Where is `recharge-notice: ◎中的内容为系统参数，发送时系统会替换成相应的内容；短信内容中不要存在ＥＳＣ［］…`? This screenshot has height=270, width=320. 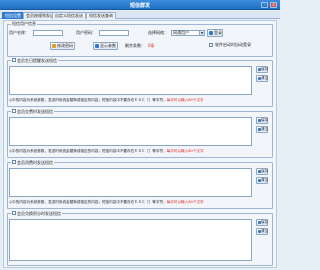
recharge-notice: ◎中的内容为系统参数，发送时系统会替换成相应的内容；短信内容中不要存在ＥＳＣ［］… is located at coordinates (106, 151).